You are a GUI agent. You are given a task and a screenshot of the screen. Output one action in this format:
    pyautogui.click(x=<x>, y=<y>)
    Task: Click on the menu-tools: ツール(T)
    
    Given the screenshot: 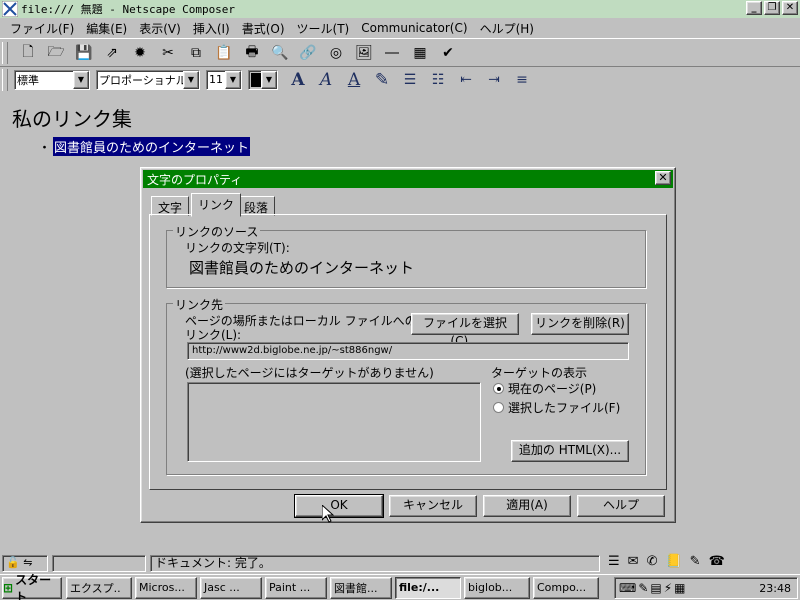 What is the action you would take?
    pyautogui.click(x=323, y=28)
    